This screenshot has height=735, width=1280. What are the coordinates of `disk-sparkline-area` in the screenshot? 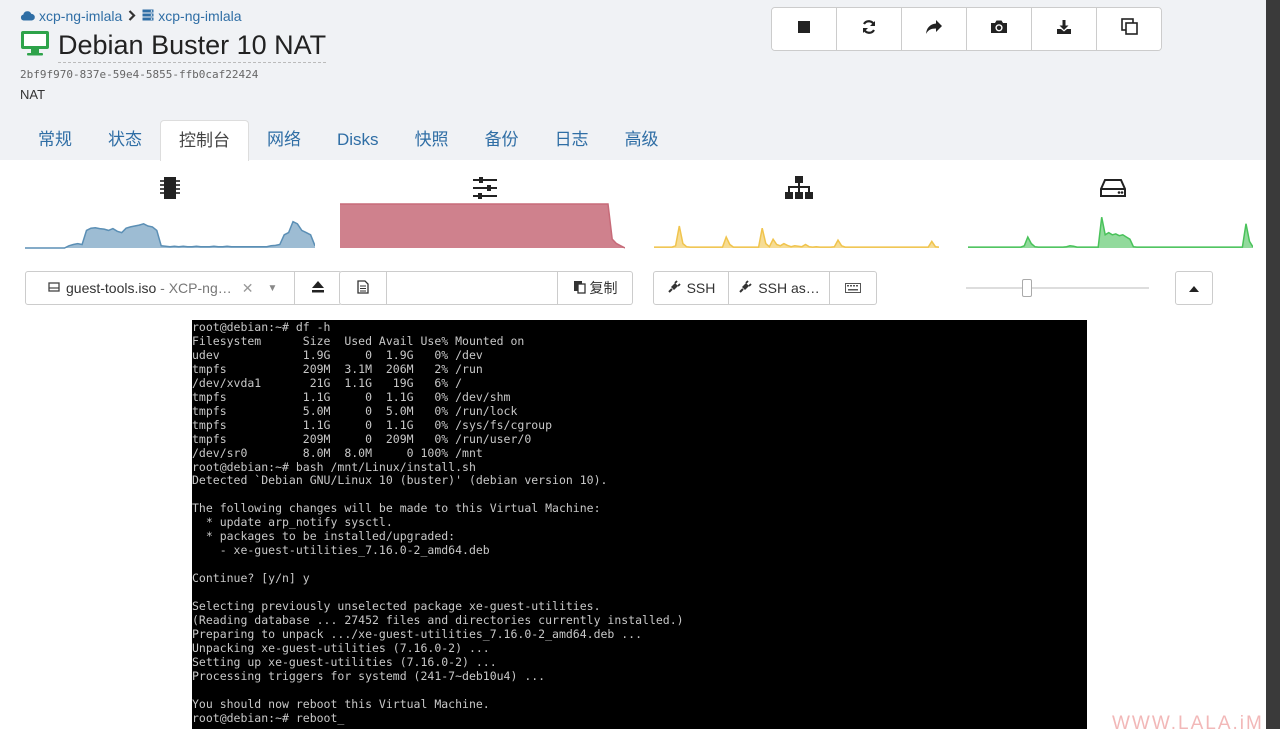 It's located at (1110, 232).